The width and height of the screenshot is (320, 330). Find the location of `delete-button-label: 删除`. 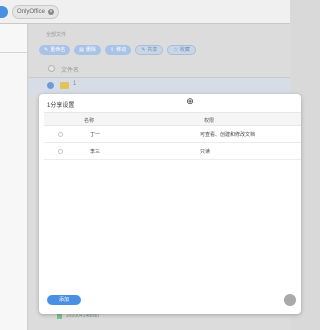

delete-button-label: 删除 is located at coordinates (90, 50).